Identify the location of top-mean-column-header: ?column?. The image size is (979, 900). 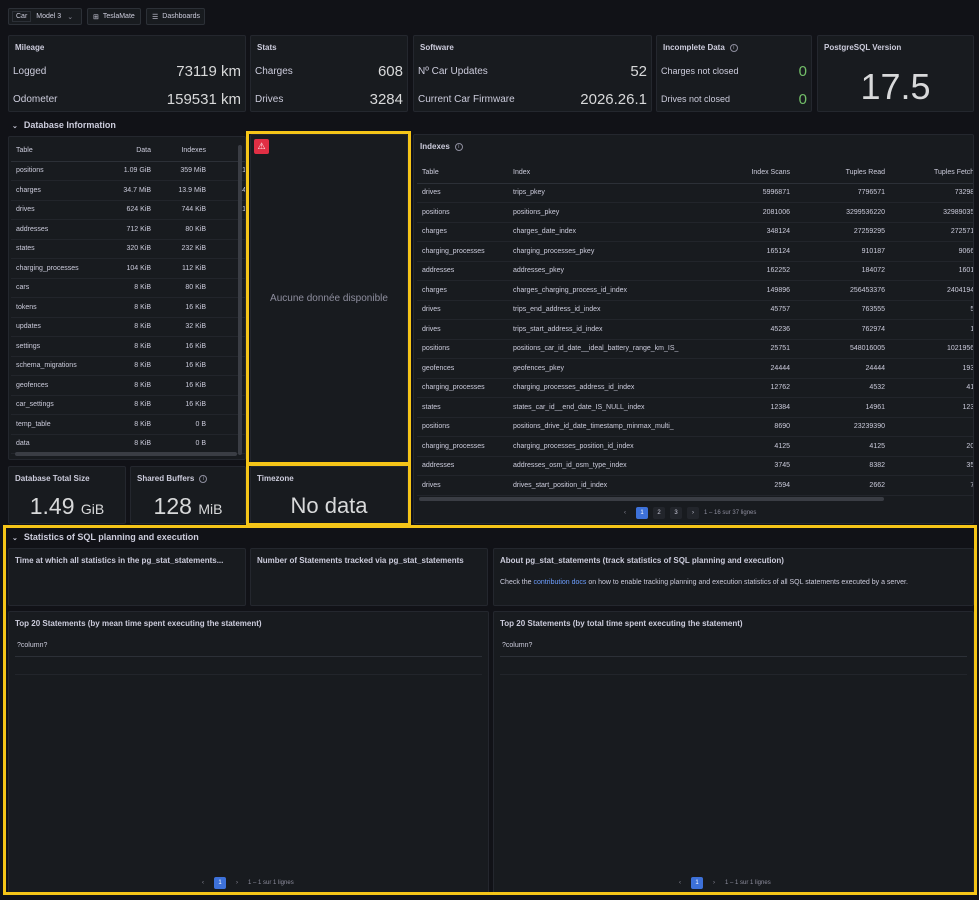
(32, 645).